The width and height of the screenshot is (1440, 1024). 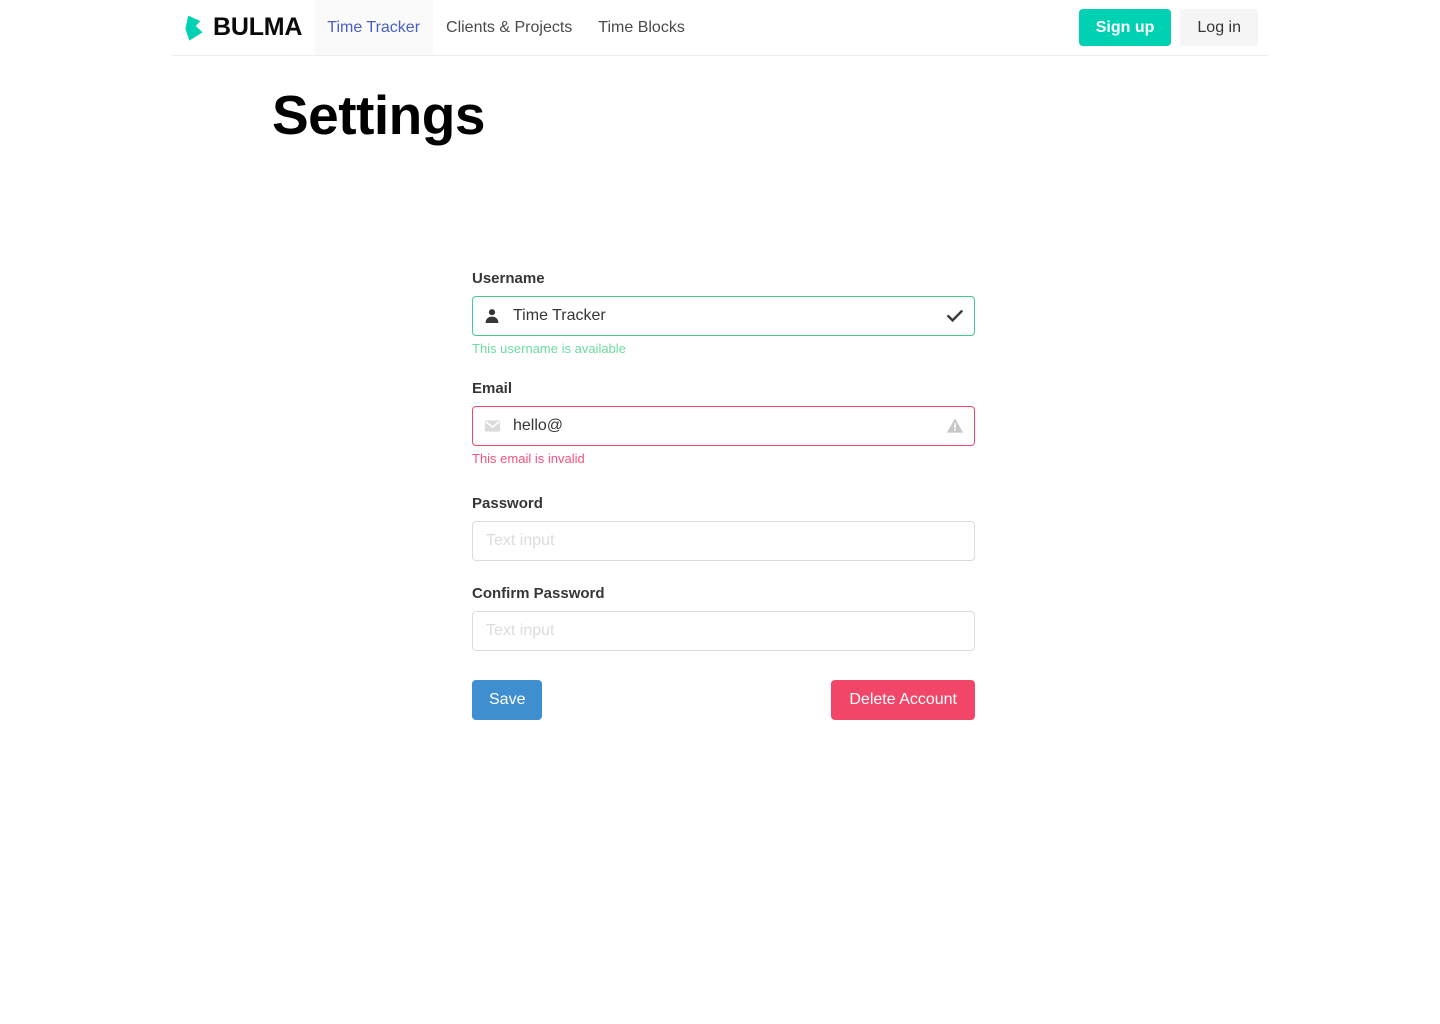 I want to click on confirm-password-control, so click(x=723, y=630).